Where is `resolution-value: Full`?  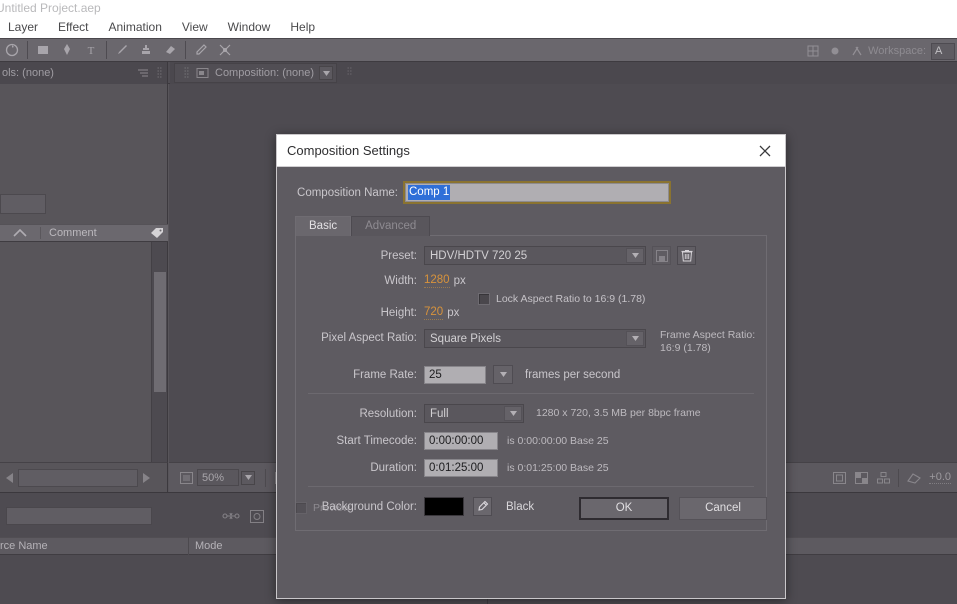
resolution-value: Full is located at coordinates (439, 413).